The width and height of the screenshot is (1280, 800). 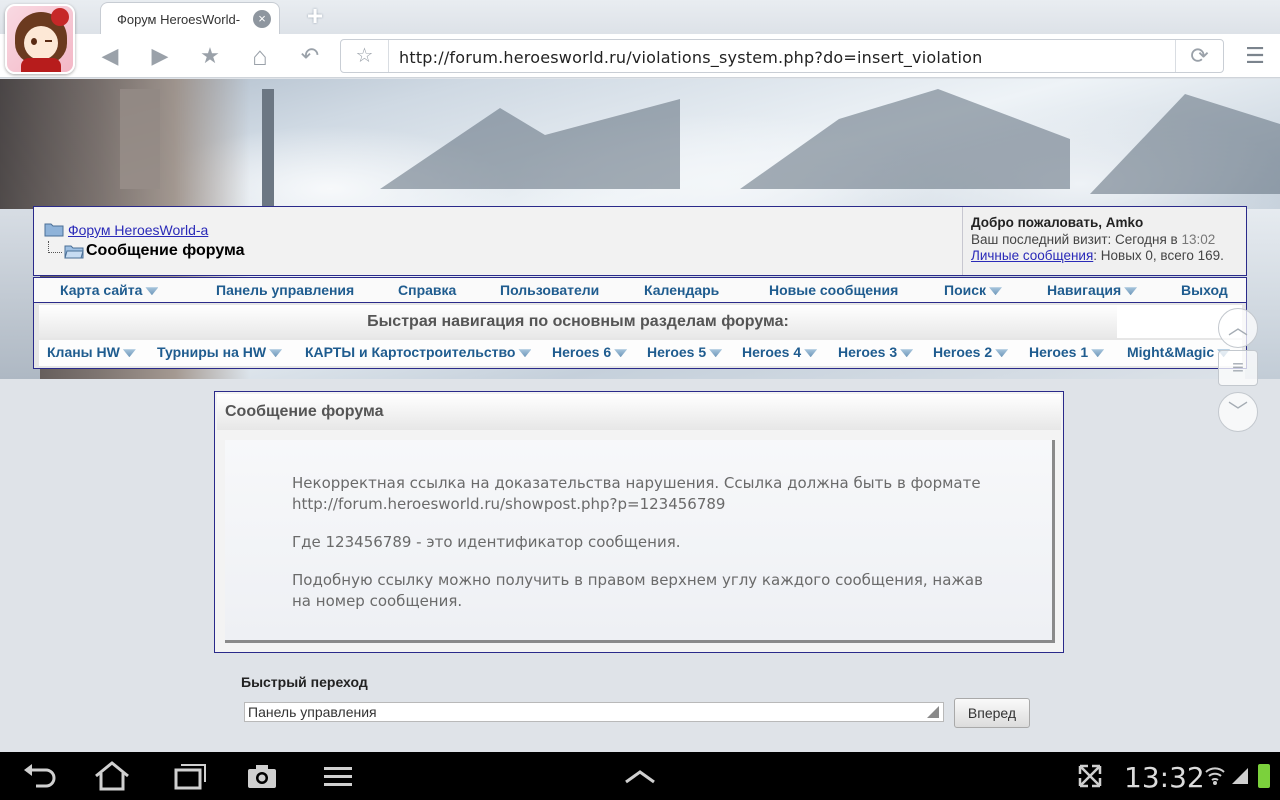 What do you see at coordinates (1240, 777) in the screenshot?
I see `signal-icon` at bounding box center [1240, 777].